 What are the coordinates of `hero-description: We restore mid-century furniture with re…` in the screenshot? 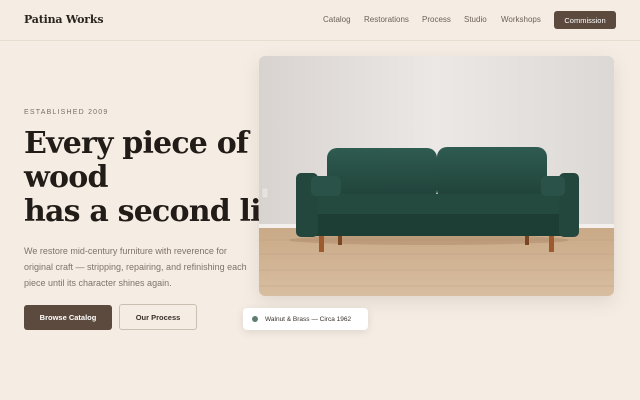 It's located at (135, 267).